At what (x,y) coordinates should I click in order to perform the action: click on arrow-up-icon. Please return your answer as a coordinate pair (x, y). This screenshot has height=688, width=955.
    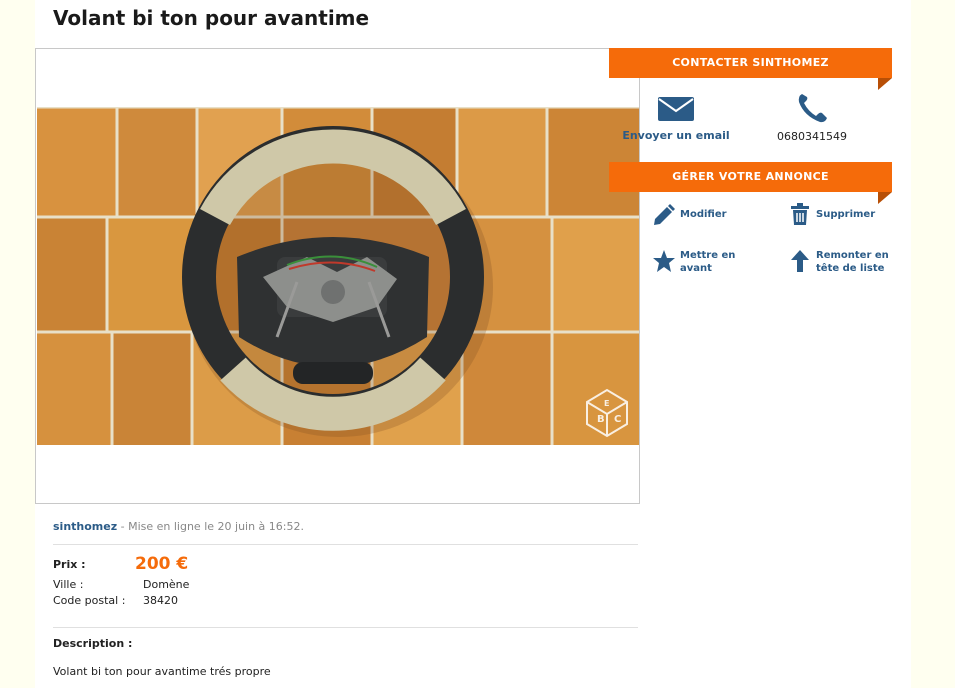
    Looking at the image, I should click on (800, 261).